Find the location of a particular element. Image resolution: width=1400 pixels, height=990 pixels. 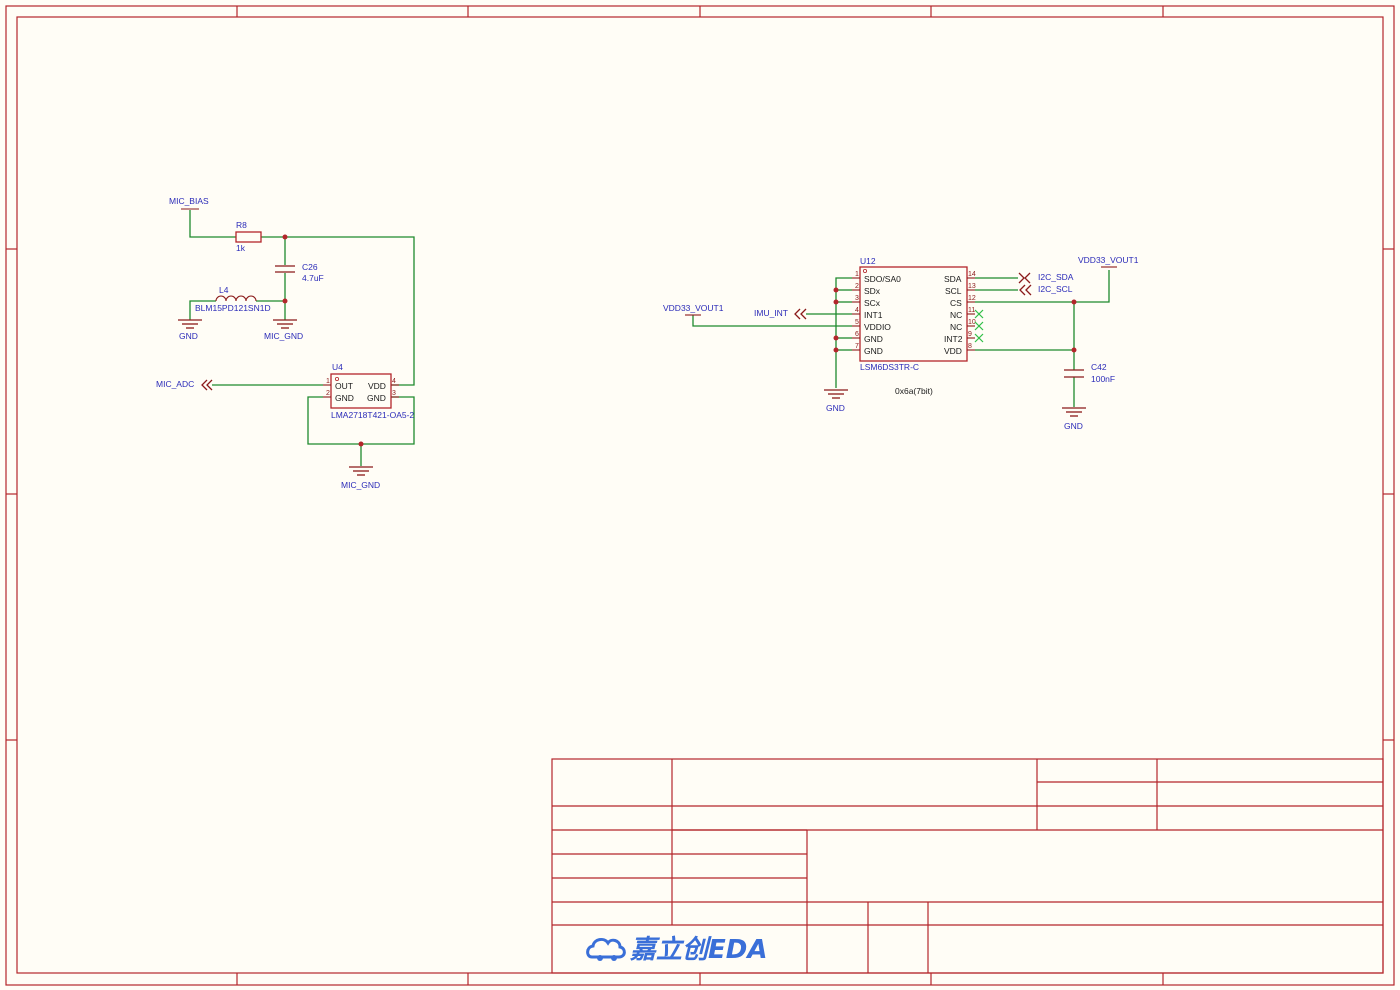

u12-pin-num: 12 is located at coordinates (972, 298).